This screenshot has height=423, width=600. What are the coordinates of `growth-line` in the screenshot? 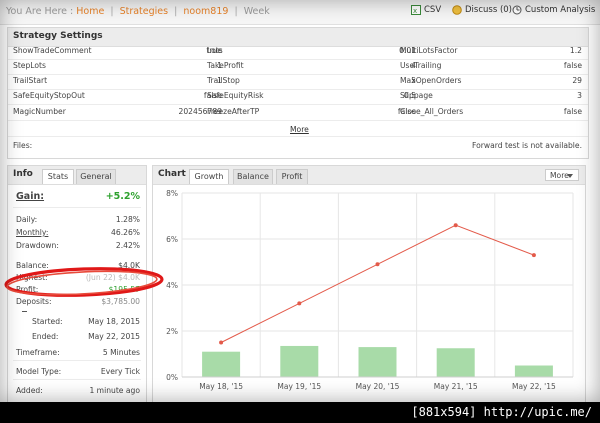 It's located at (377, 283).